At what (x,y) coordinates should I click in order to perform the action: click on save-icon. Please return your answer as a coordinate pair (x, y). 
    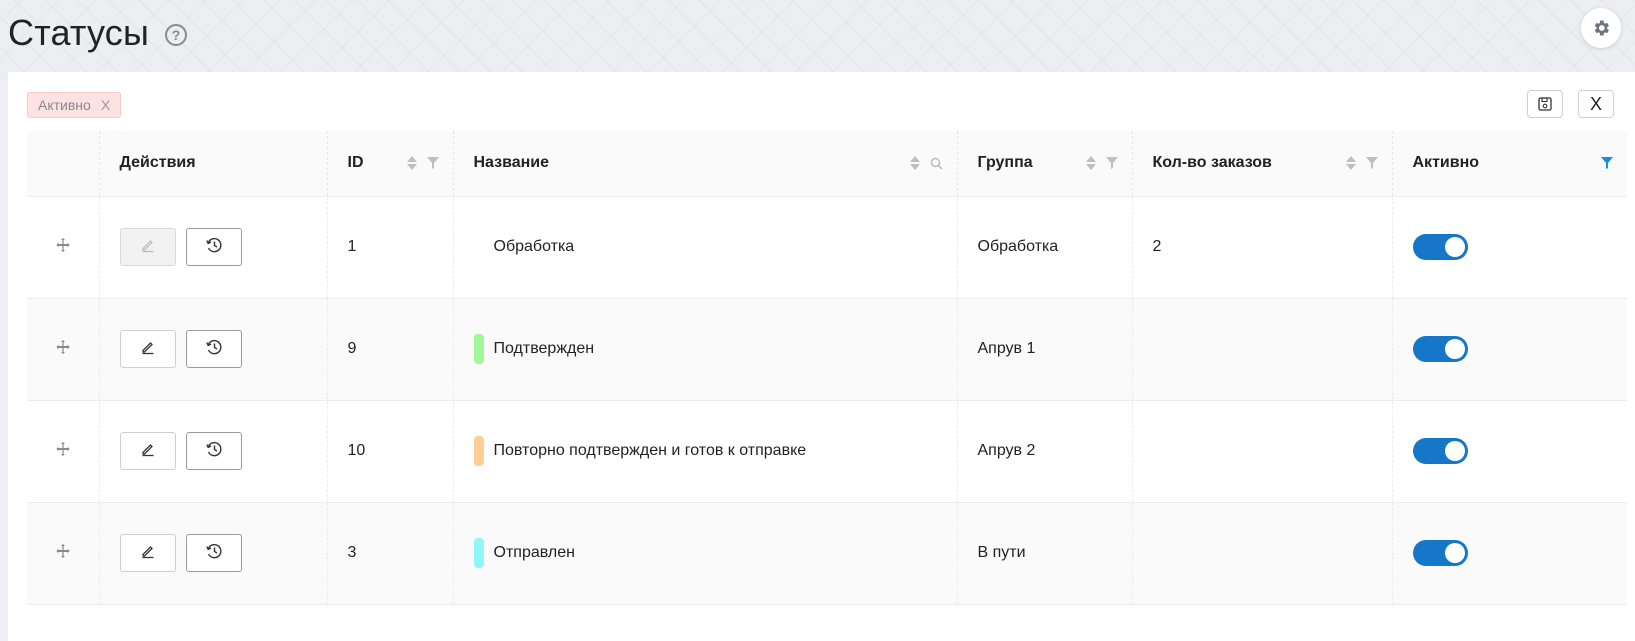
    Looking at the image, I should click on (1545, 104).